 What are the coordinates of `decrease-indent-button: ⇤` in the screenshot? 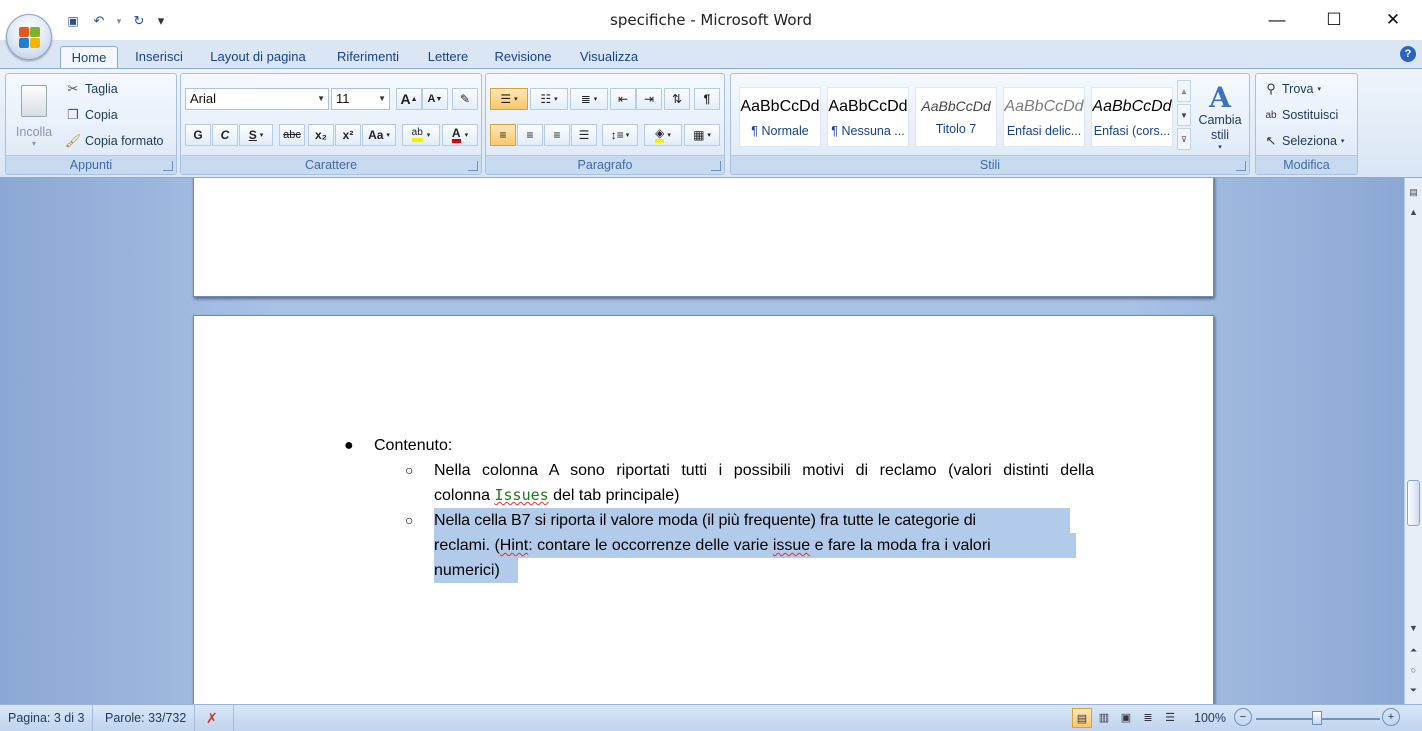 It's located at (623, 99).